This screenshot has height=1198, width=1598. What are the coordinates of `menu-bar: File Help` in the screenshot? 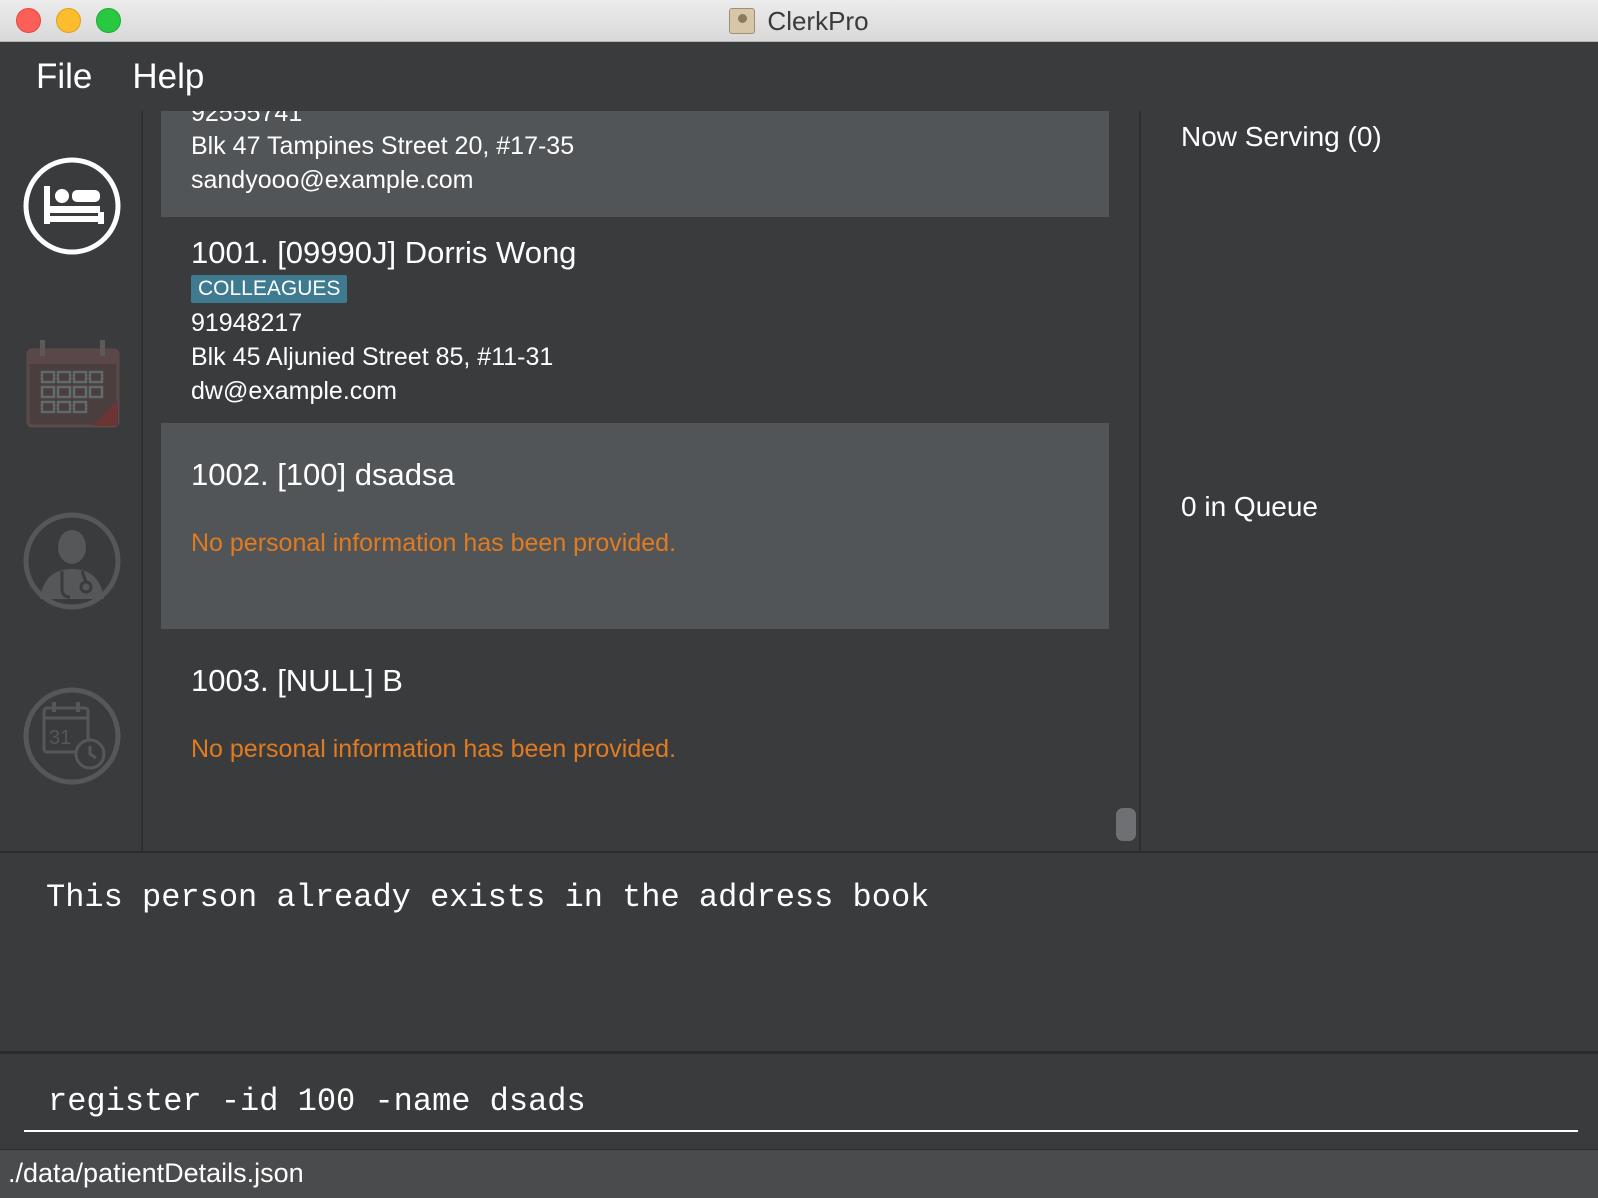 It's located at (799, 77).